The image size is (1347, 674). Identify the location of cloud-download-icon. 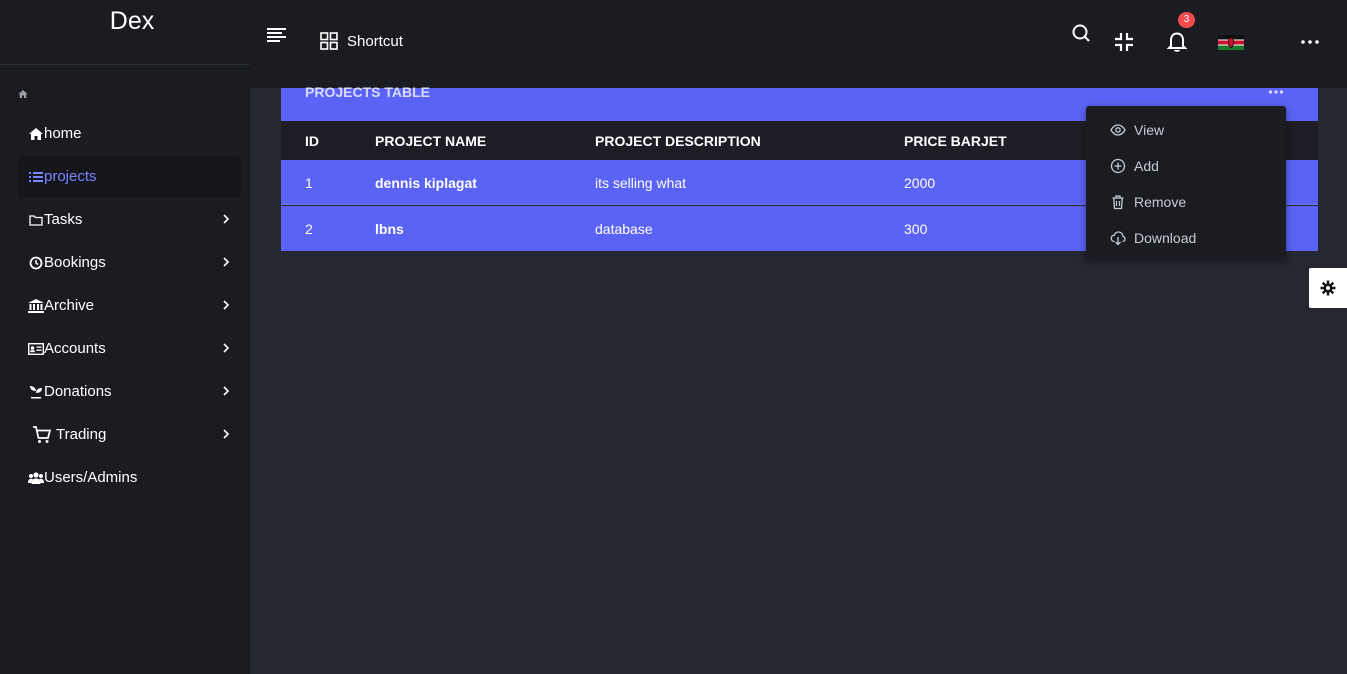
(1118, 238).